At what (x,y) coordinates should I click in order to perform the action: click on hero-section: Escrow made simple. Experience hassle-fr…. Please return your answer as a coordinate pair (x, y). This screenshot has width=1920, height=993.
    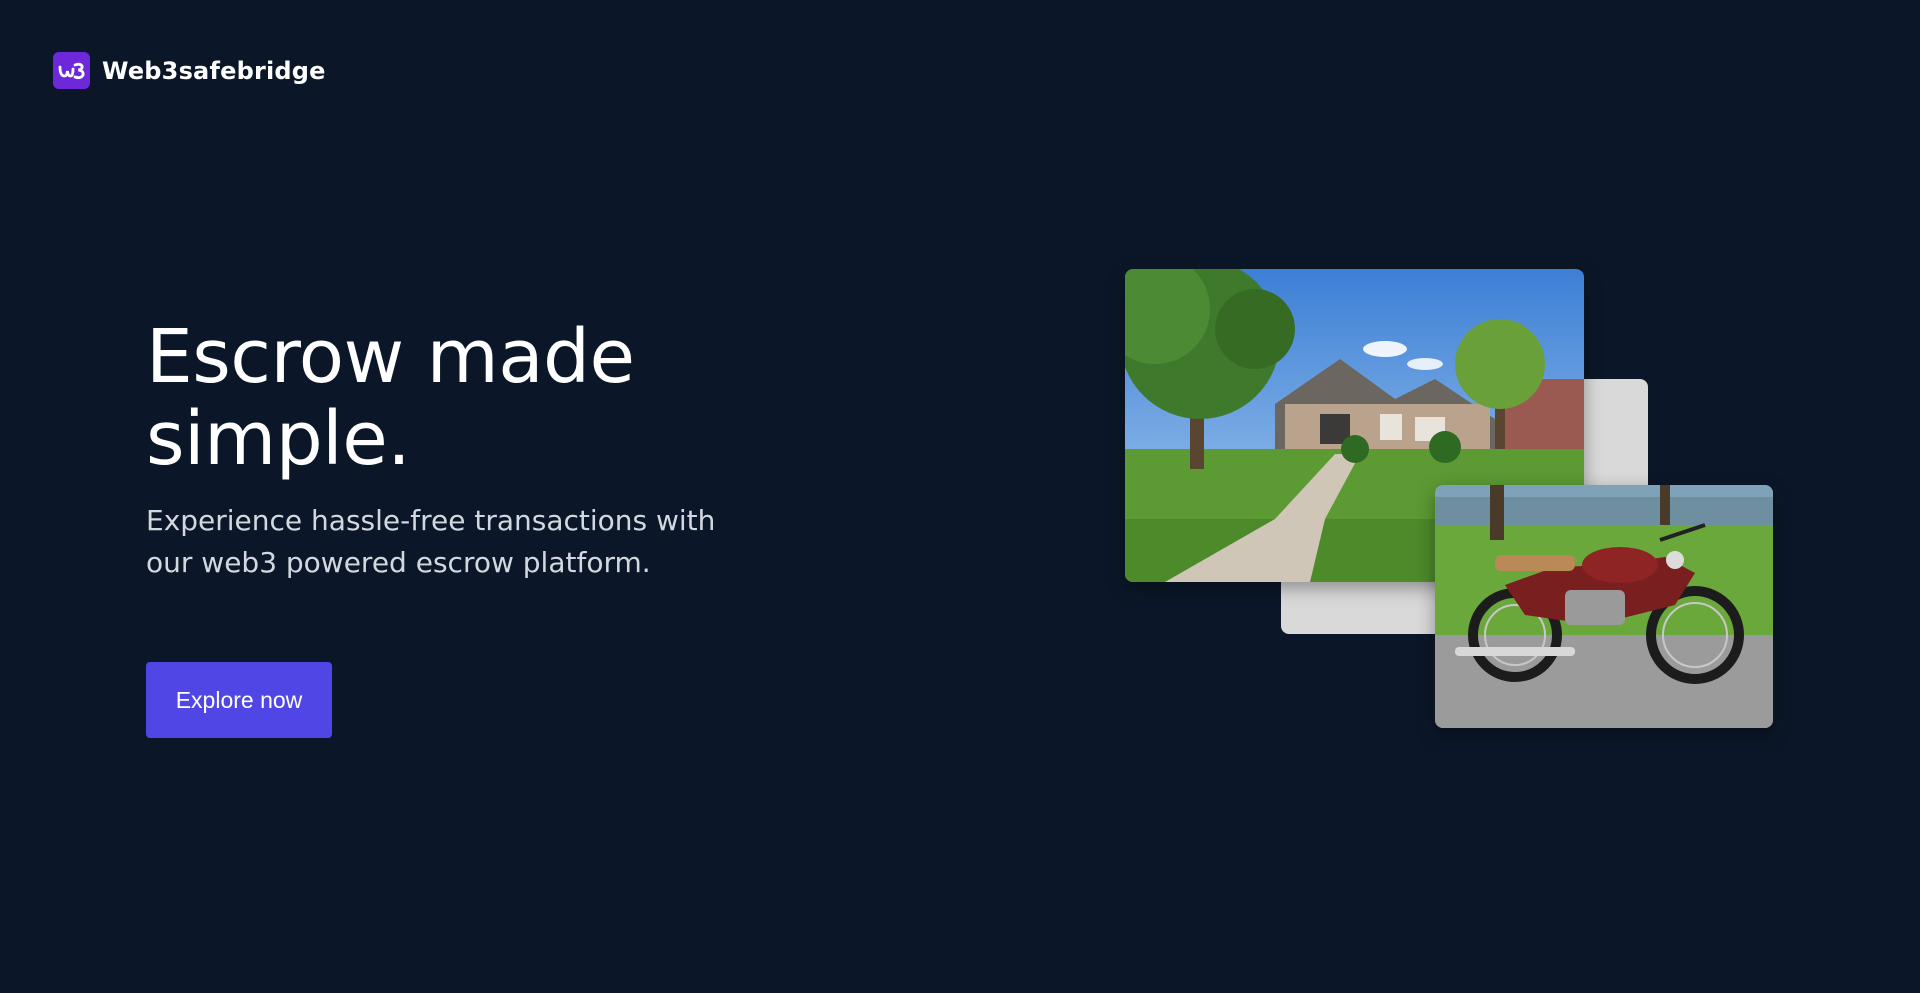
    Looking at the image, I should click on (466, 450).